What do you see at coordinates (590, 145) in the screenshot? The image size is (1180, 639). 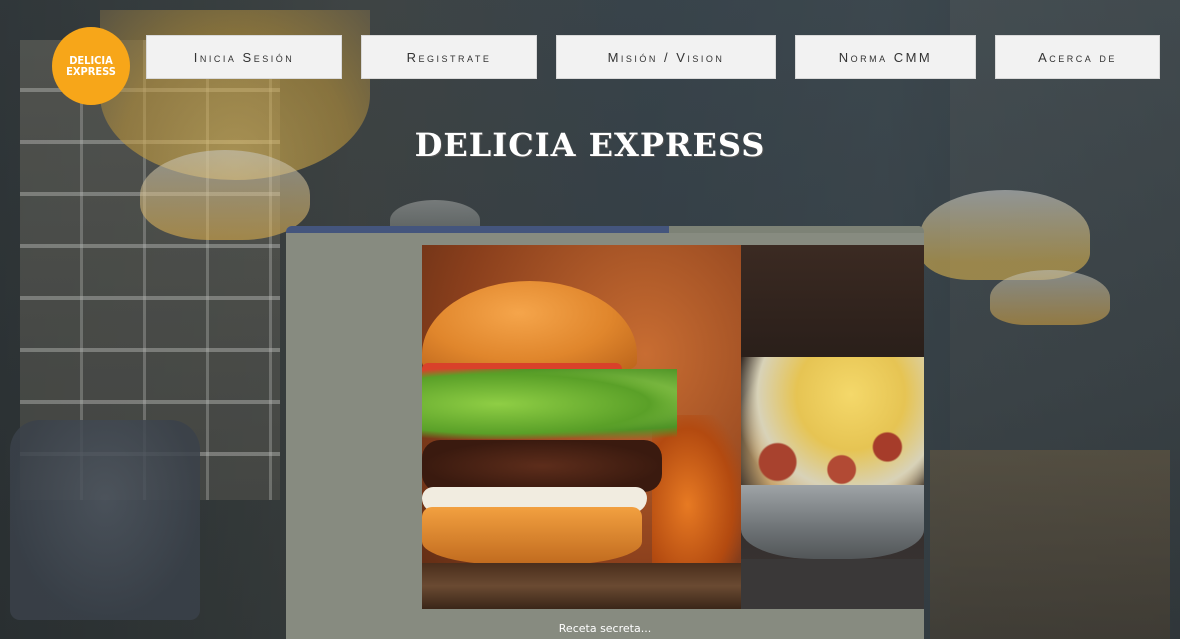 I see `page-title: DELICIA EXPRESS` at bounding box center [590, 145].